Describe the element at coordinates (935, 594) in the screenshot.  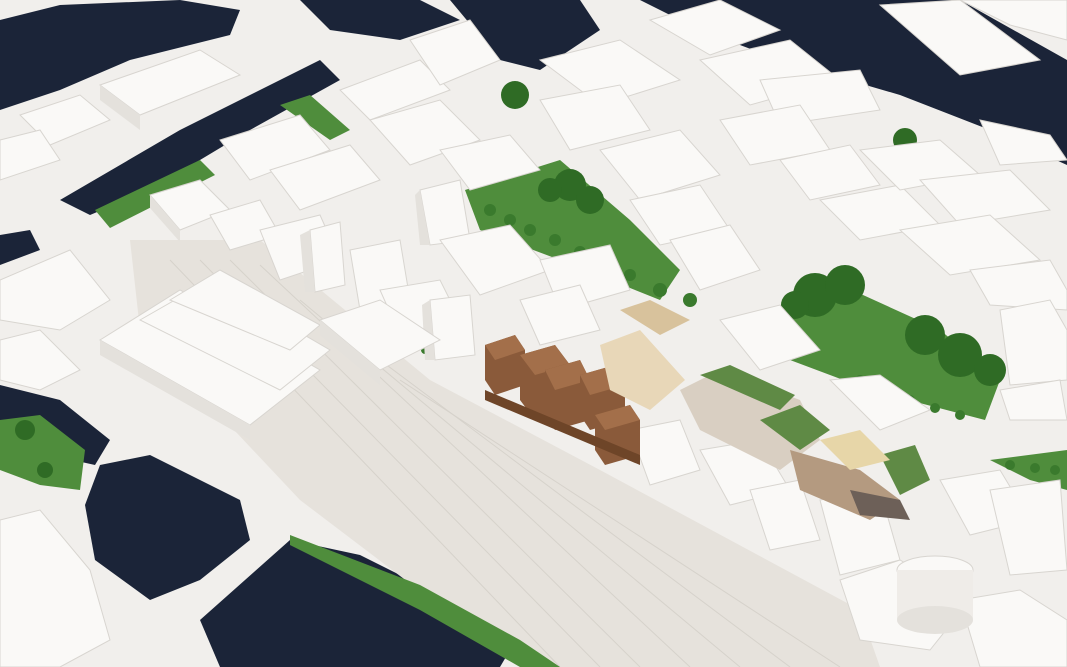
I see `round-tower` at that location.